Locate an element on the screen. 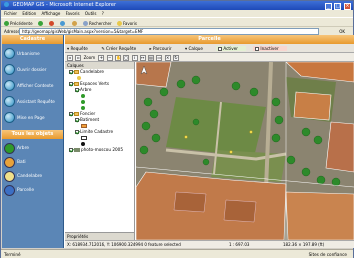  layer-photo: photo-moscou 2005 is located at coordinates (99, 150).